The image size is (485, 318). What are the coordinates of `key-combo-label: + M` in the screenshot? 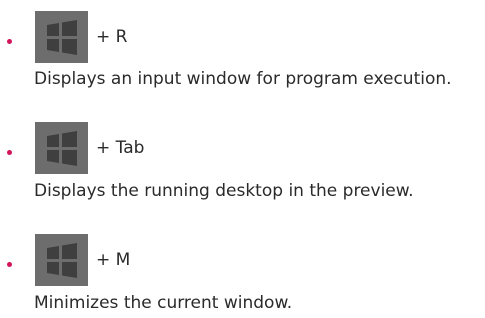 It's located at (113, 260).